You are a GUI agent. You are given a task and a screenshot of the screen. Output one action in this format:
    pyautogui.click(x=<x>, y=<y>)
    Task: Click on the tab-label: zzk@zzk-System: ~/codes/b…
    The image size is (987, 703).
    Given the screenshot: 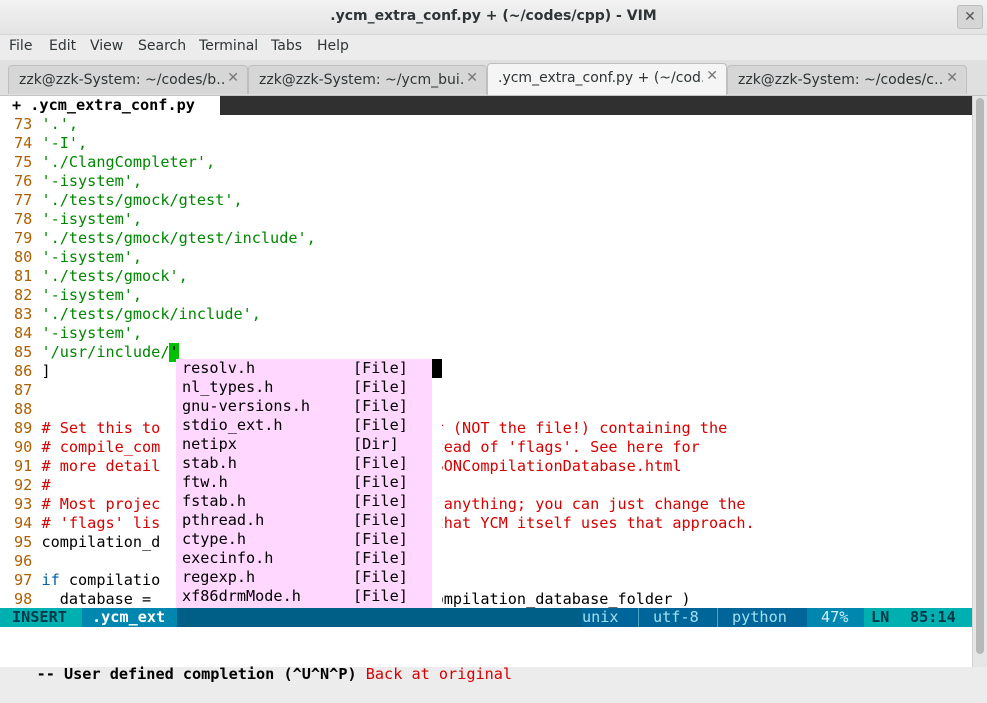 What is the action you would take?
    pyautogui.click(x=121, y=80)
    